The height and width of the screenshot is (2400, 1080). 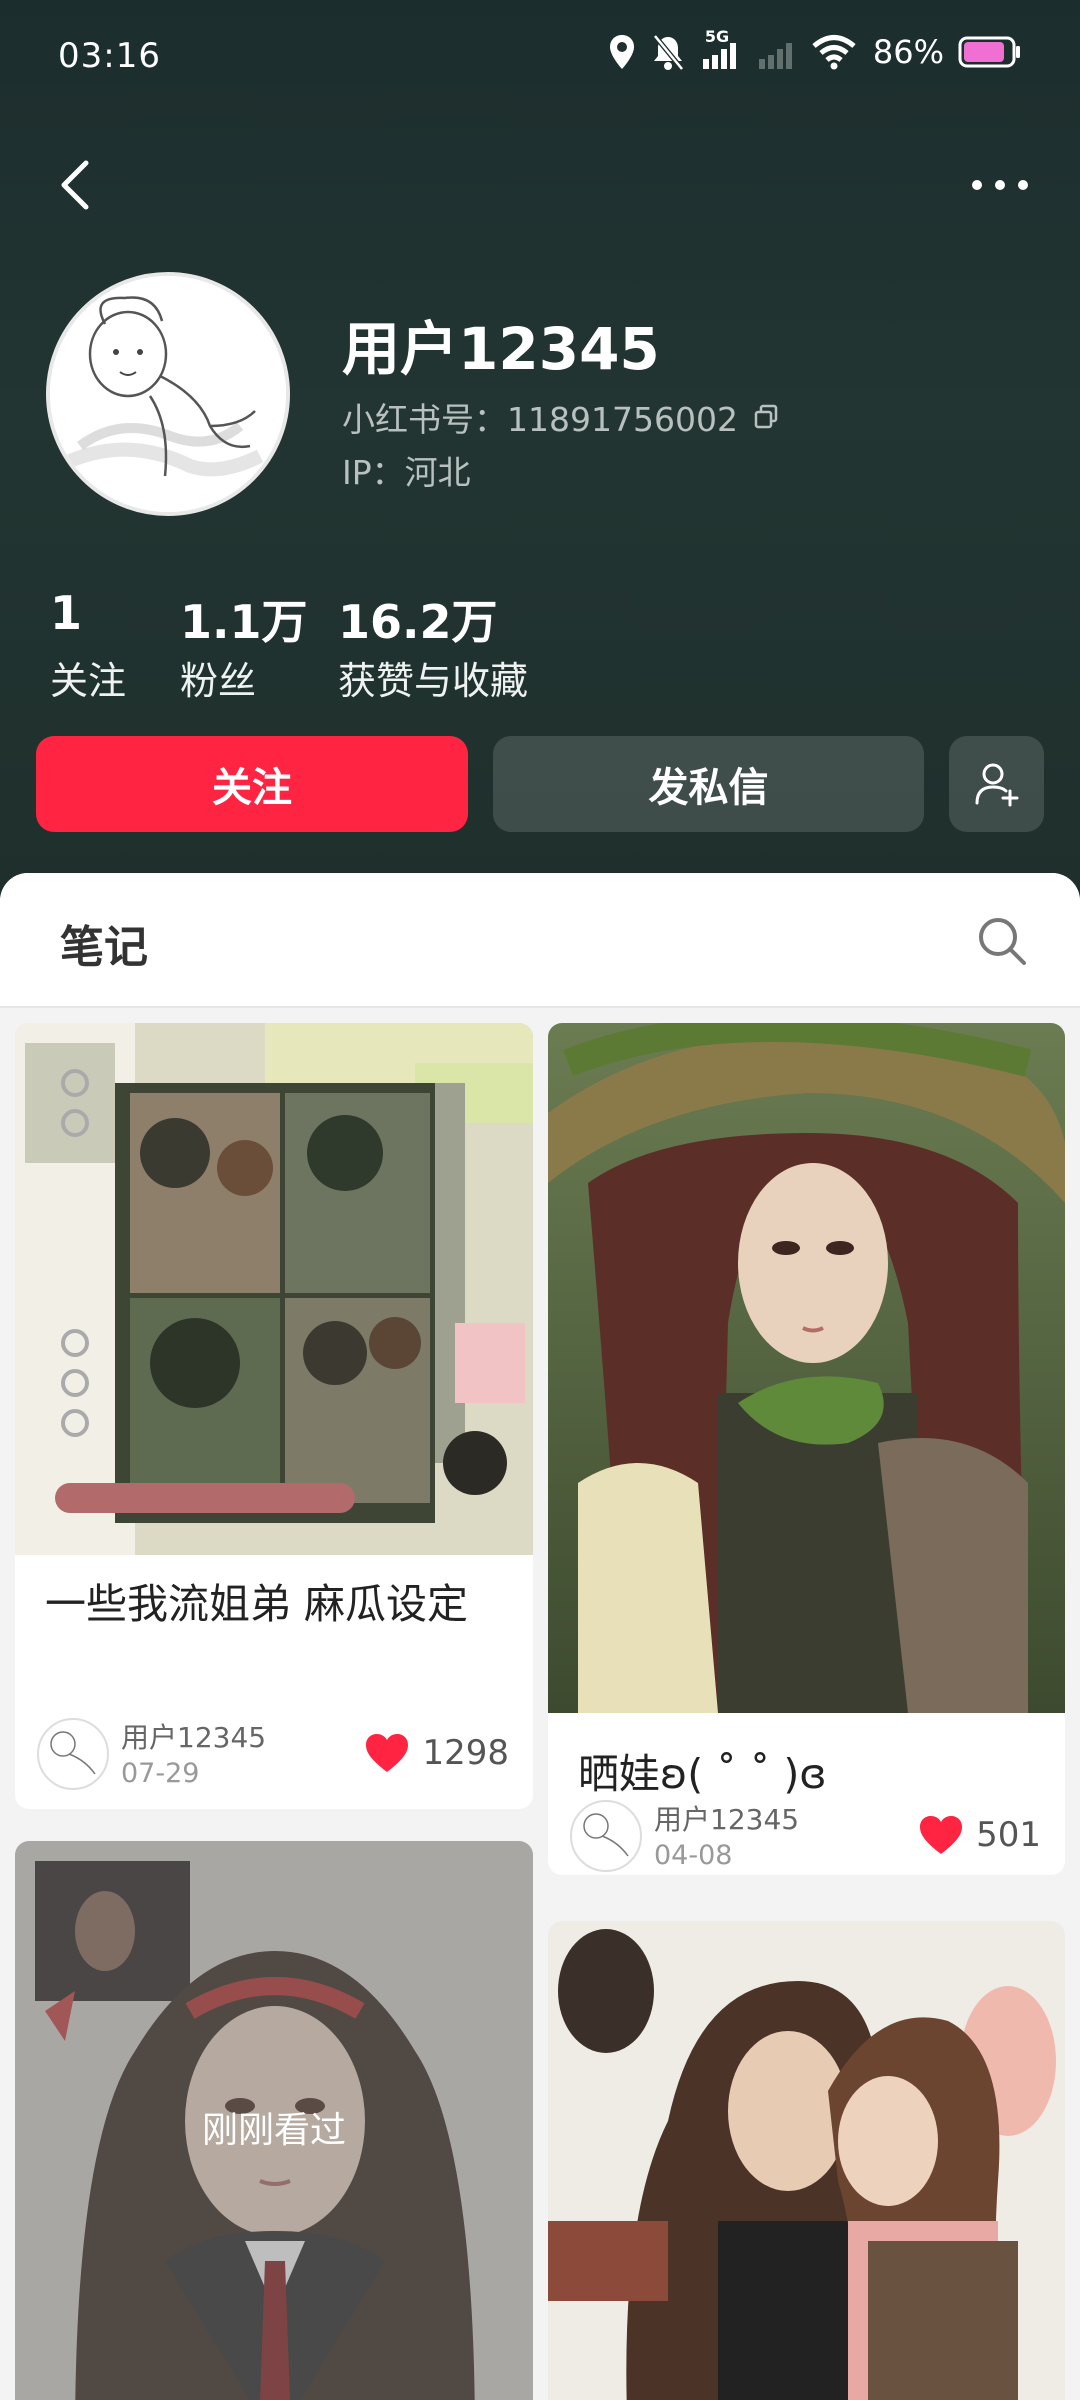 I want to click on status-icons: 5G 86%, so click(x=814, y=50).